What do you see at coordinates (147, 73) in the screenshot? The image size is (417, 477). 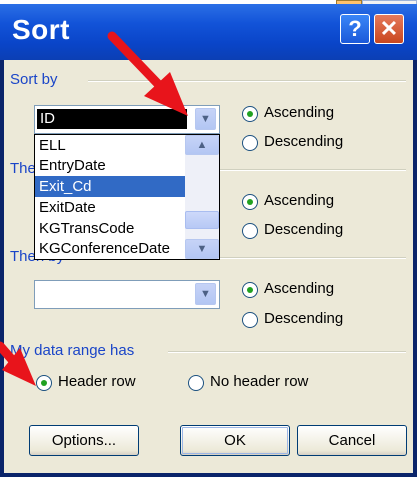 I see `arrow-to-dropdown-button` at bounding box center [147, 73].